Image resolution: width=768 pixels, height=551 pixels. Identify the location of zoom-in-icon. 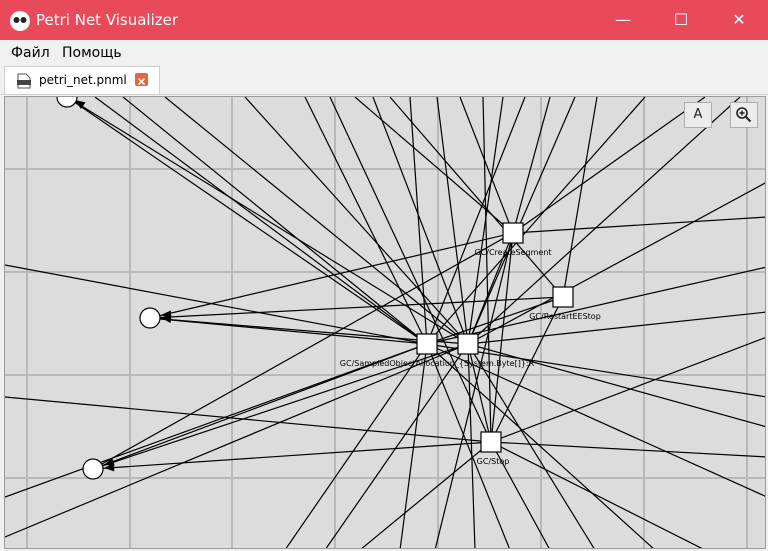
(744, 115).